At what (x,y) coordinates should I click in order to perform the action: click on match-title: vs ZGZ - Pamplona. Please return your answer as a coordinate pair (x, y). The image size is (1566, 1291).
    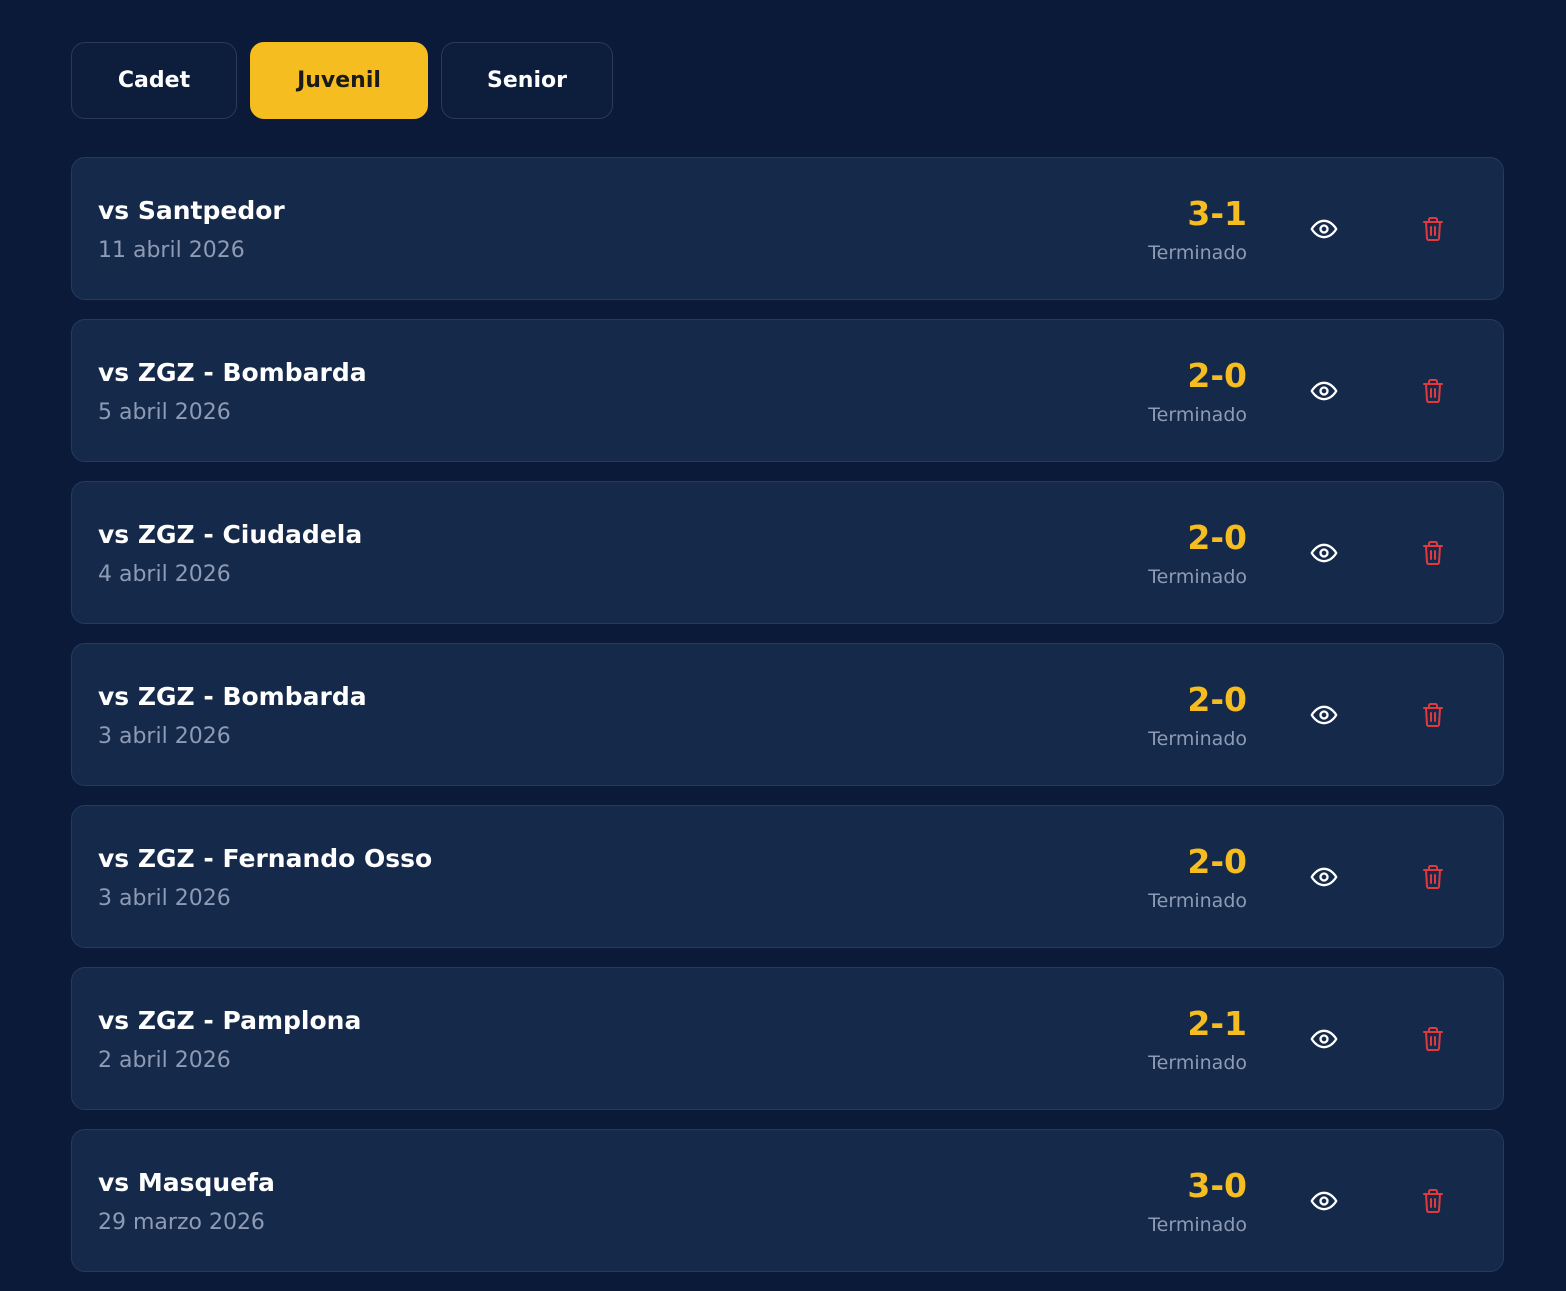
    Looking at the image, I should click on (230, 1020).